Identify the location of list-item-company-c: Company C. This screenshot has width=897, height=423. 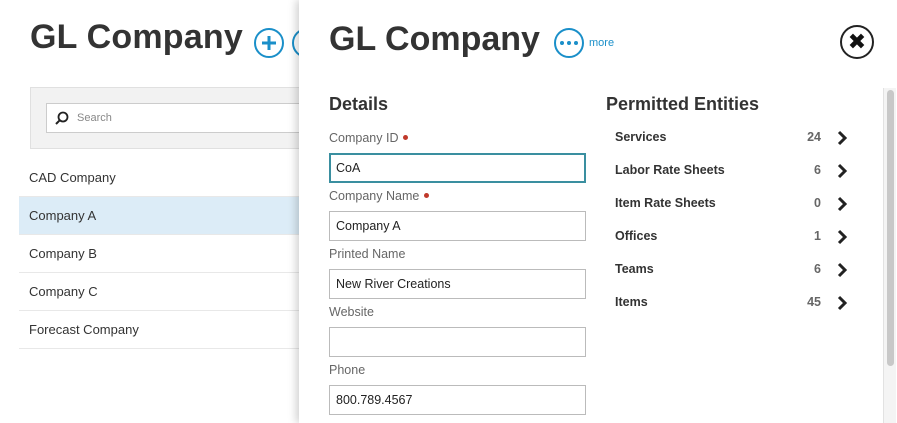
(164, 292).